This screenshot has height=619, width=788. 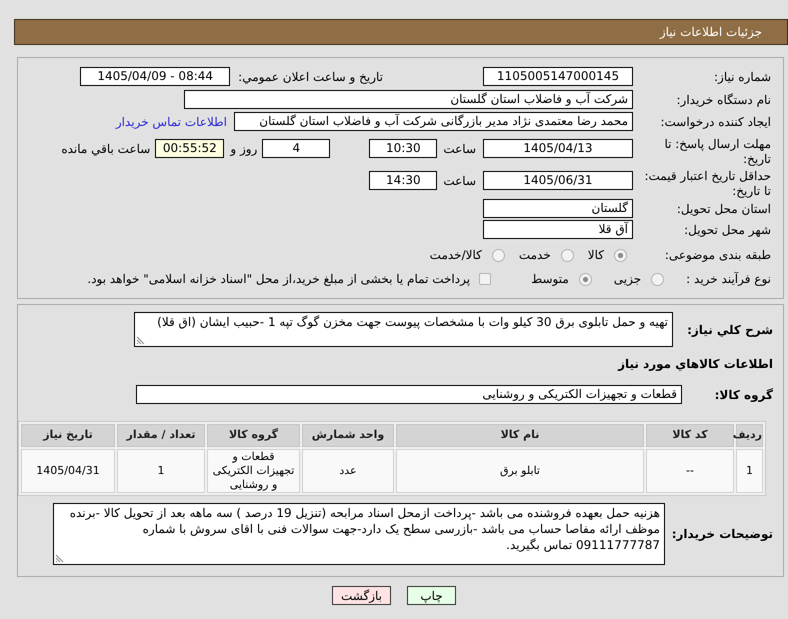 What do you see at coordinates (189, 148) in the screenshot?
I see `countdown-field: 00:55:52` at bounding box center [189, 148].